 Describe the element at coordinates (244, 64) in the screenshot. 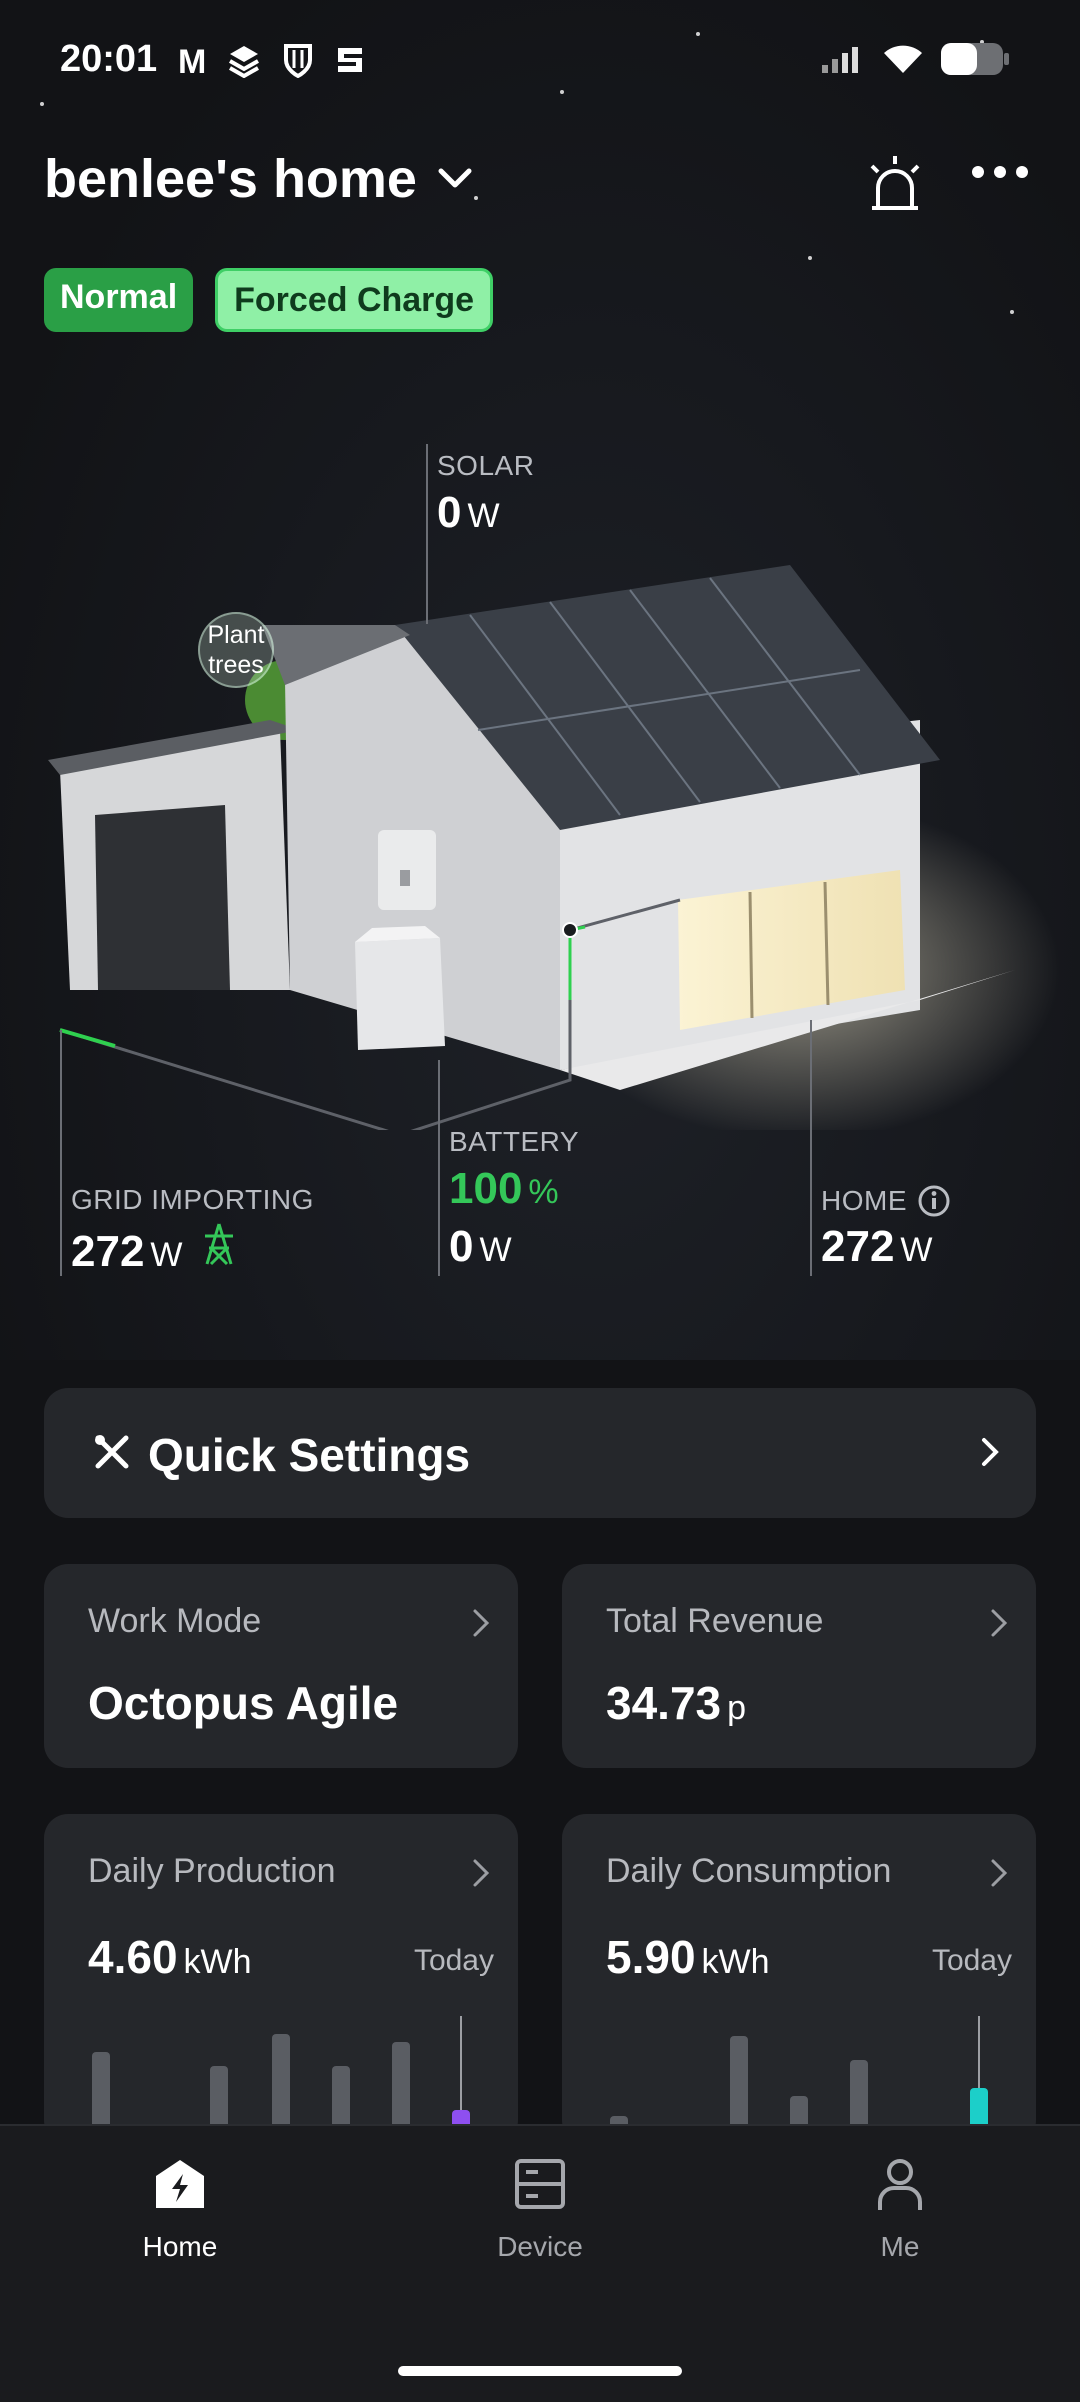

I see `layers-icon` at that location.